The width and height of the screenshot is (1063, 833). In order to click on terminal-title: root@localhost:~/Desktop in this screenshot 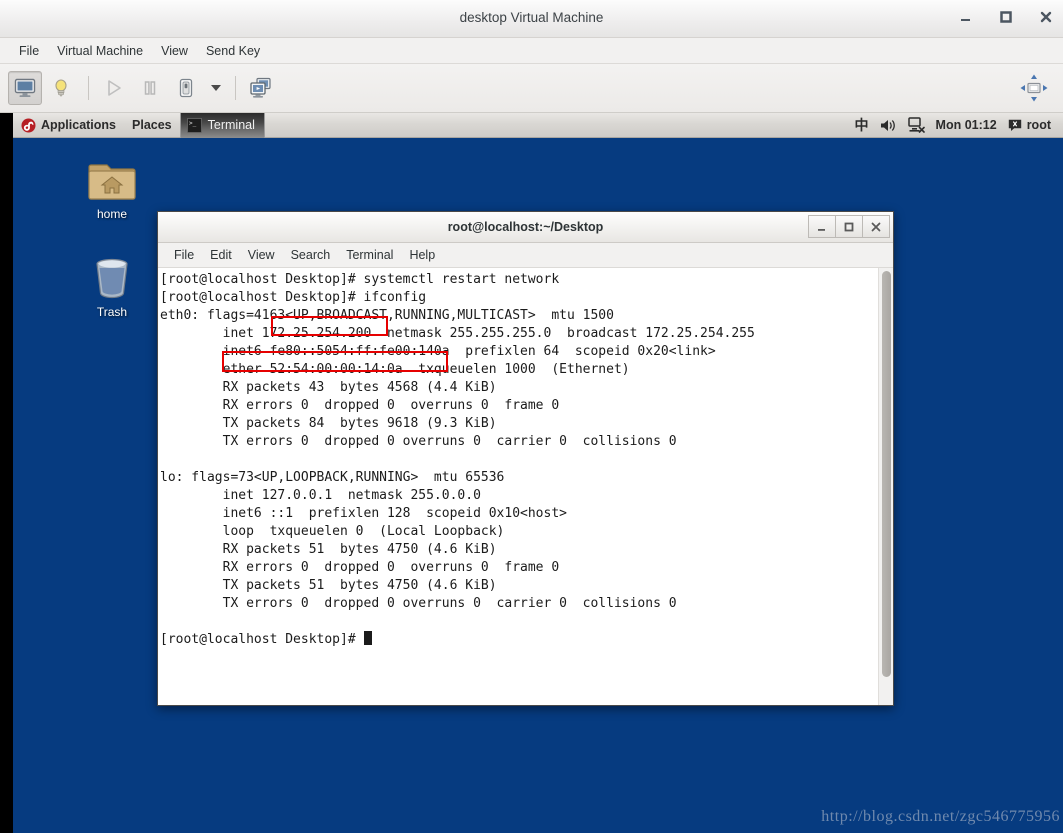, I will do `click(525, 227)`.